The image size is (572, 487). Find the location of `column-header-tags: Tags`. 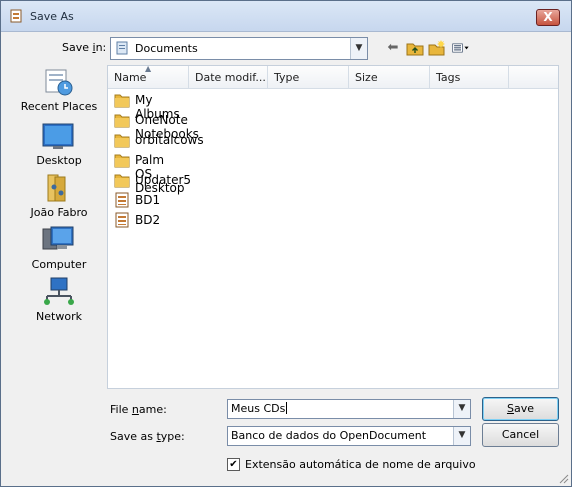

column-header-tags: Tags is located at coordinates (469, 77).